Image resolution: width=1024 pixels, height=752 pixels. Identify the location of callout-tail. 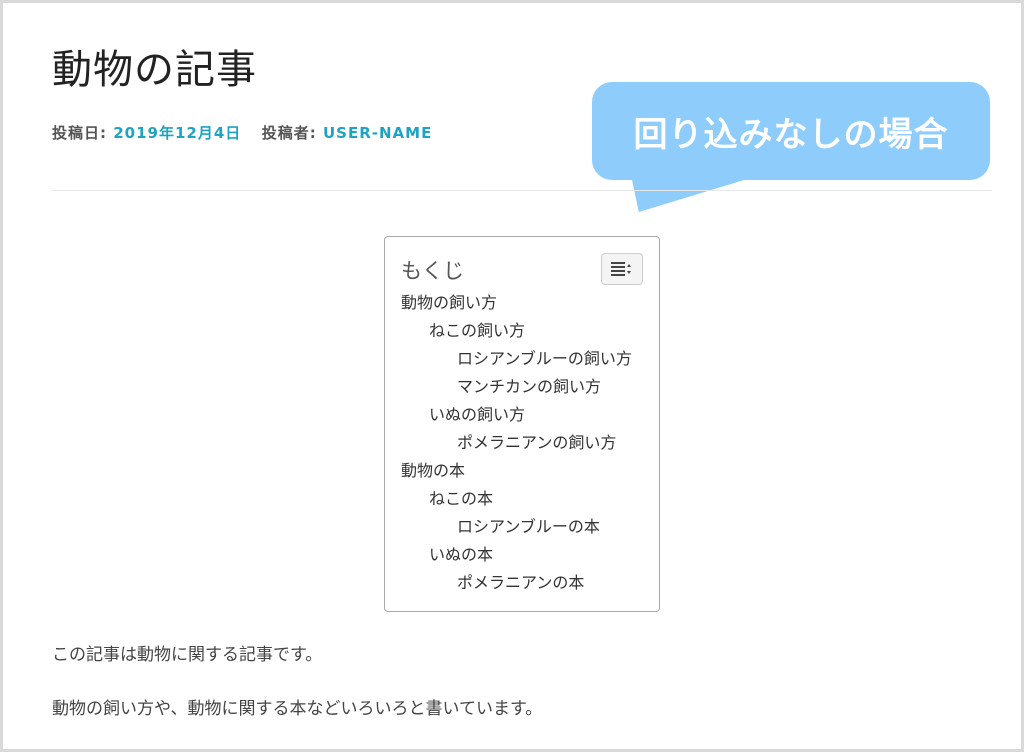
(691, 194).